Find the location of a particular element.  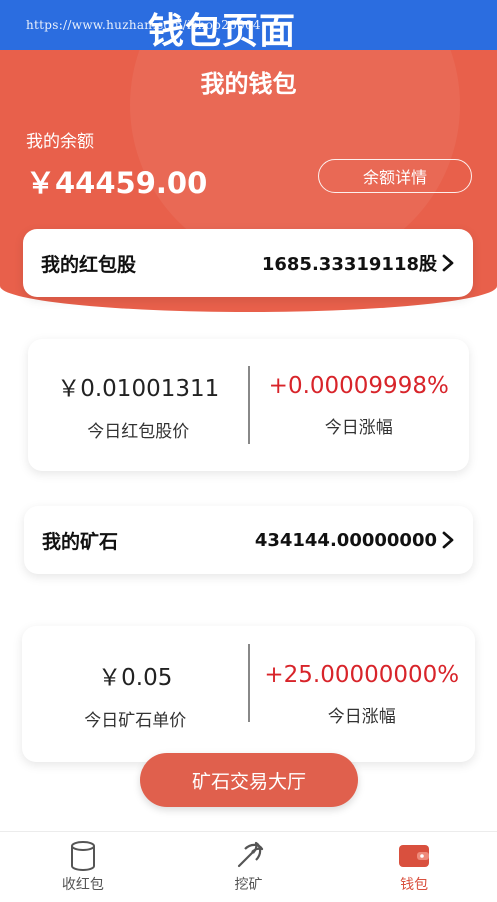

tab-mining: 挖矿 is located at coordinates (249, 867).